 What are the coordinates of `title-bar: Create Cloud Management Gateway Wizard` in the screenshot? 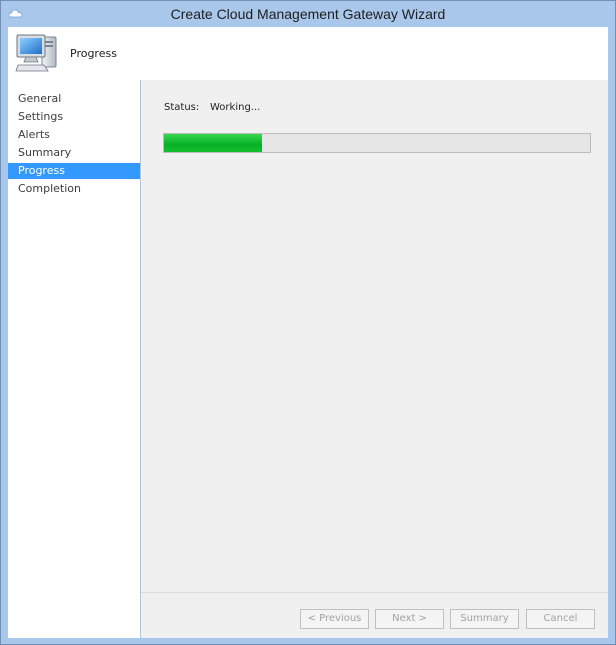 It's located at (308, 14).